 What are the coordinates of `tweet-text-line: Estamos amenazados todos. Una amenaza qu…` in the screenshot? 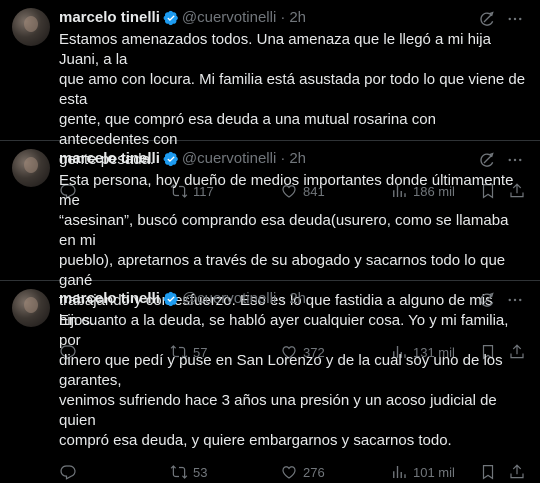 It's located at (275, 49).